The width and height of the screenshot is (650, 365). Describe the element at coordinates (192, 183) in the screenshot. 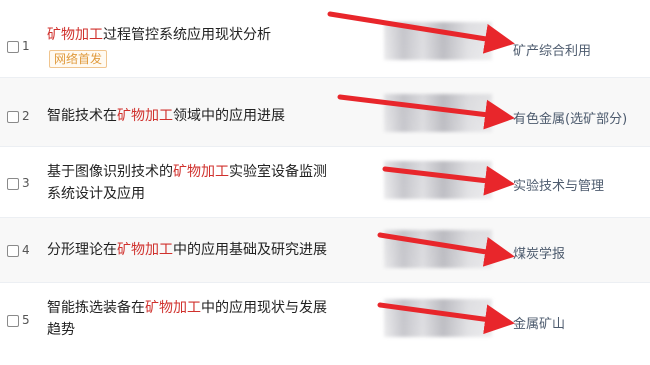

I see `result-title-link: 基于图像识别技术的矿物加工实验室设备监测系统设计及应用` at that location.